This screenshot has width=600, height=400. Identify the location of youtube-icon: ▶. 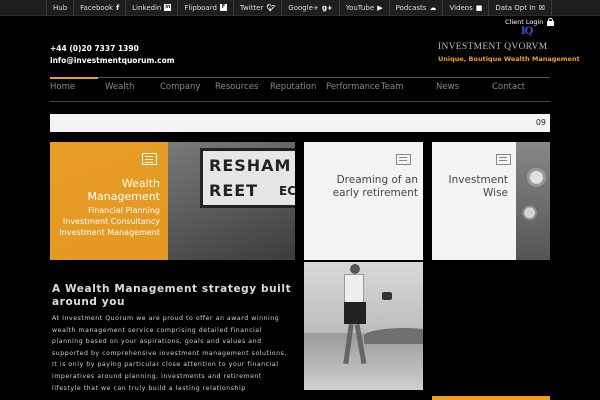
(380, 7).